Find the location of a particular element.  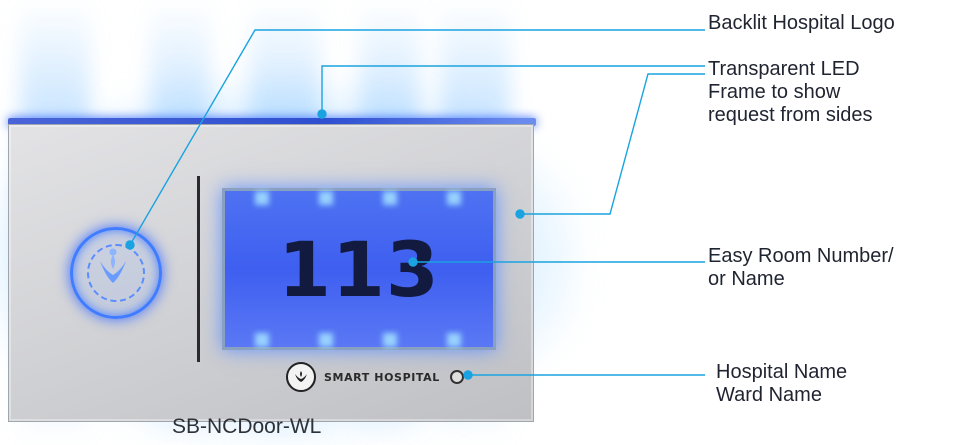

callout-led-frame-line2: Frame to show is located at coordinates (774, 92).